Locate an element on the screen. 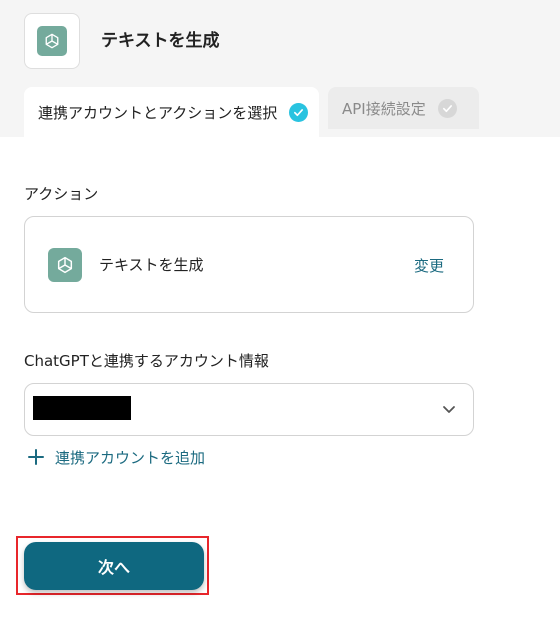  account-select is located at coordinates (249, 409).